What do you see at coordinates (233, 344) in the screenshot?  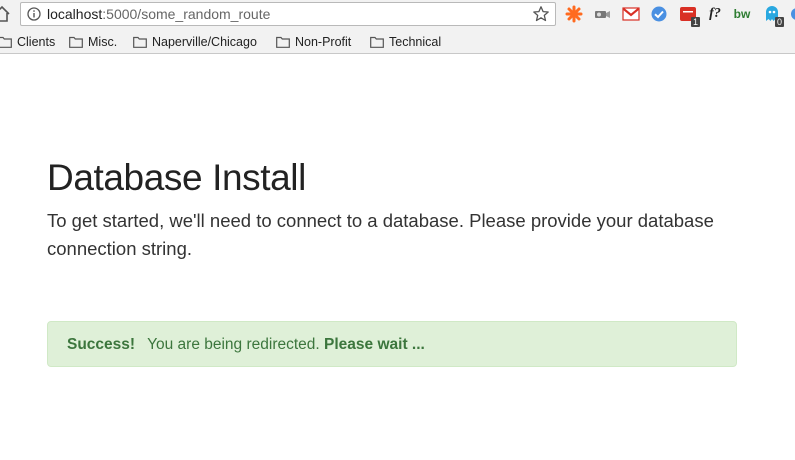 I see `alert-message: You are being redirected.` at bounding box center [233, 344].